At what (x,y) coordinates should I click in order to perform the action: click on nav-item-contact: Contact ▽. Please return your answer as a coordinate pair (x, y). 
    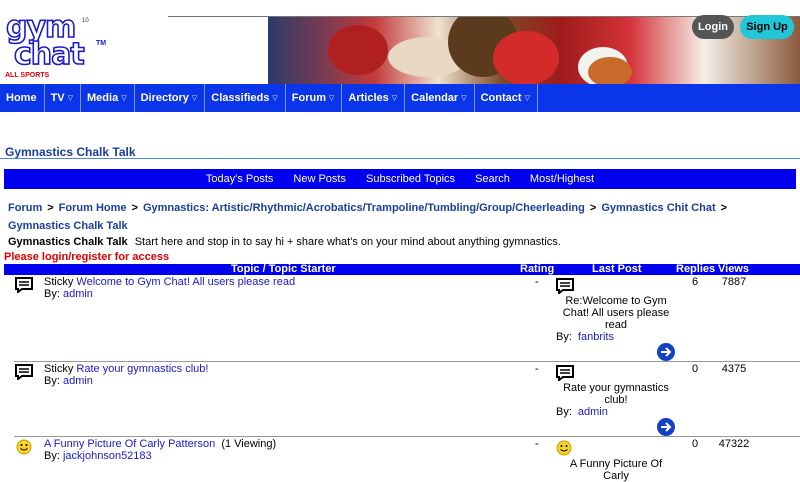
    Looking at the image, I should click on (506, 98).